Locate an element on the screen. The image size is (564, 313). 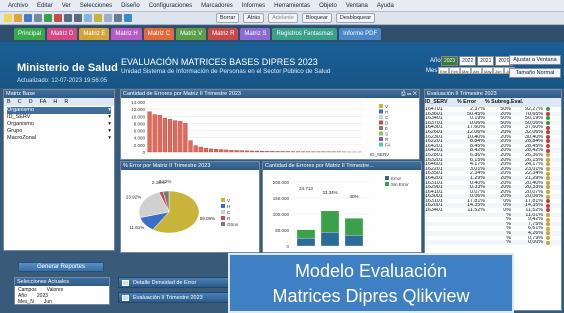
new-icon is located at coordinates (8, 18).